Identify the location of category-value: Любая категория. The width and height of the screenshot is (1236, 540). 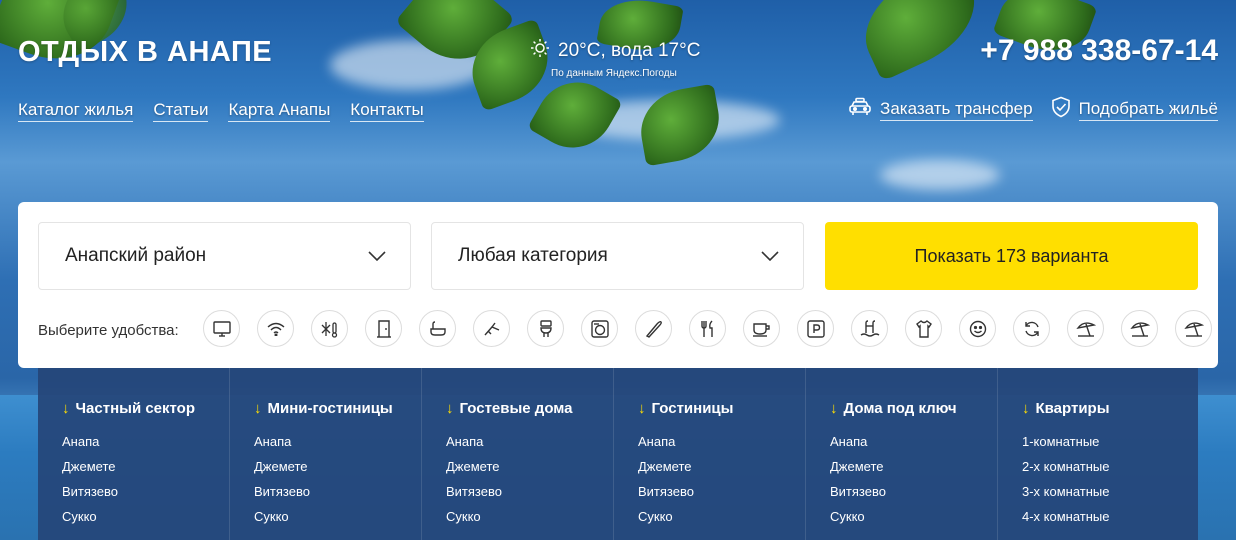
(533, 255).